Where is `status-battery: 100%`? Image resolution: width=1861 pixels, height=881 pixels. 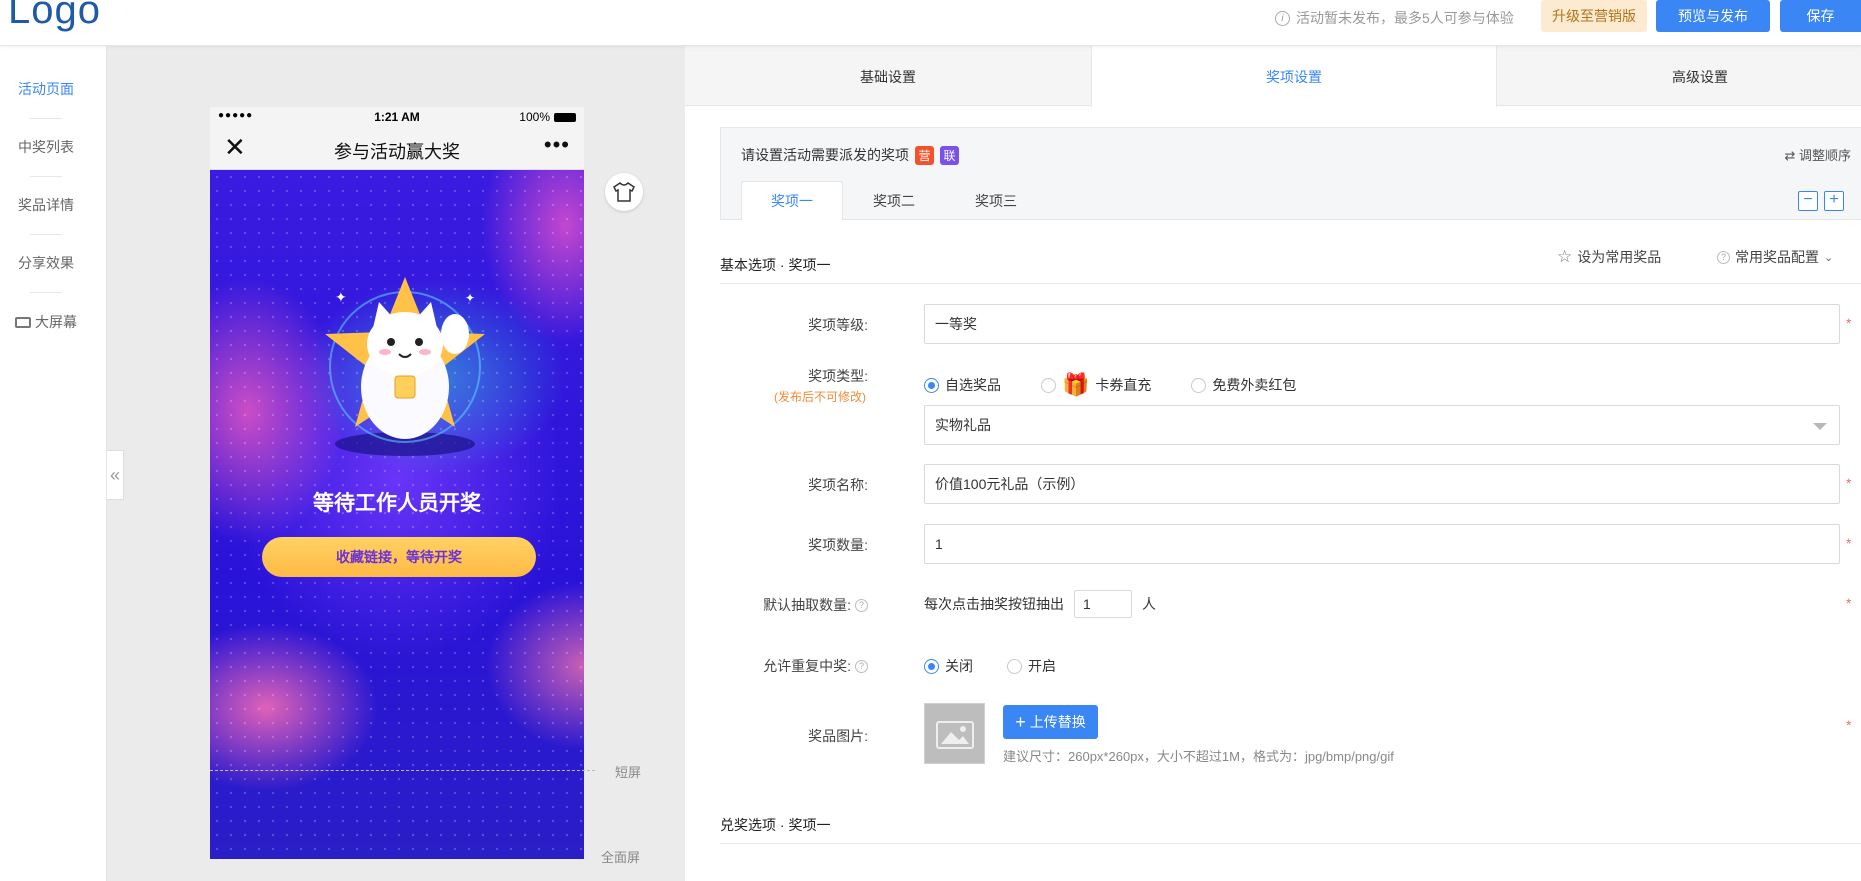 status-battery: 100% is located at coordinates (547, 117).